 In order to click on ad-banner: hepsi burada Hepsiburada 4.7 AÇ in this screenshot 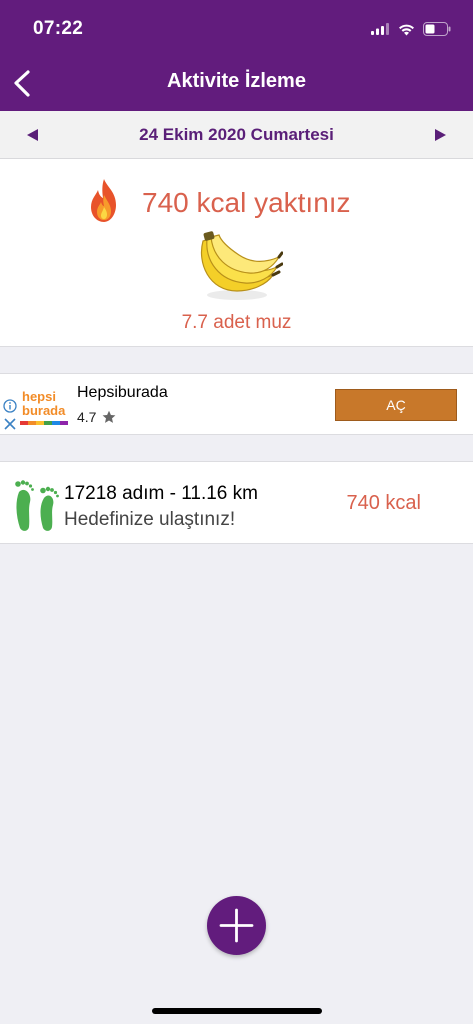, I will do `click(236, 404)`.